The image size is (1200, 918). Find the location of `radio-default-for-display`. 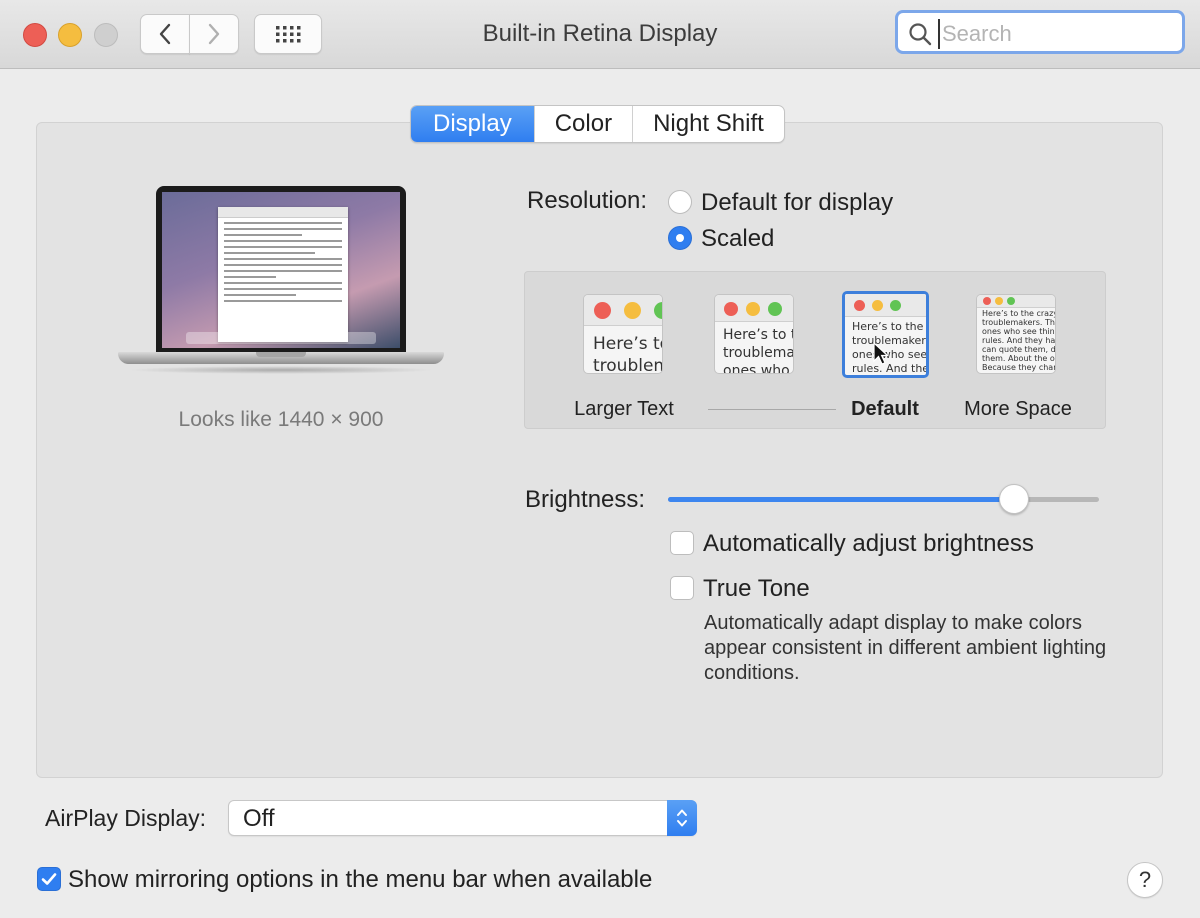

radio-default-for-display is located at coordinates (680, 202).